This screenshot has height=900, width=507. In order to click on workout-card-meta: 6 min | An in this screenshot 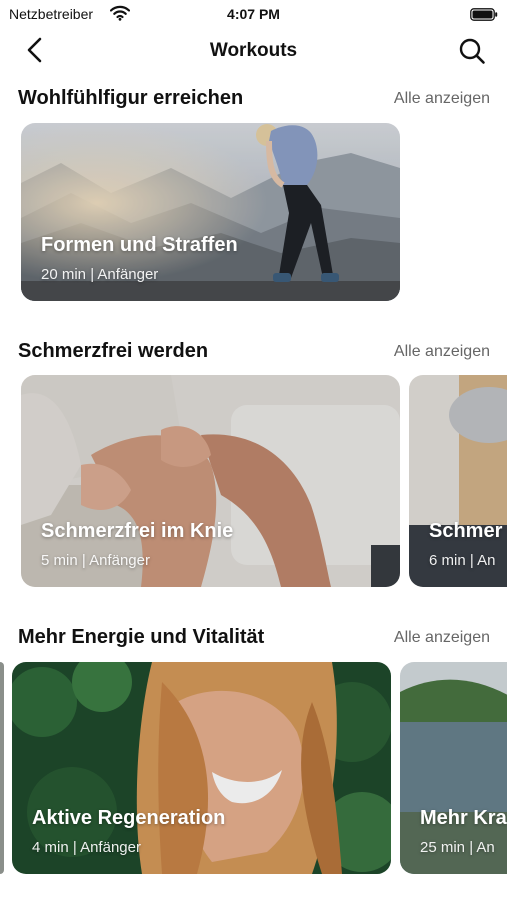, I will do `click(462, 560)`.